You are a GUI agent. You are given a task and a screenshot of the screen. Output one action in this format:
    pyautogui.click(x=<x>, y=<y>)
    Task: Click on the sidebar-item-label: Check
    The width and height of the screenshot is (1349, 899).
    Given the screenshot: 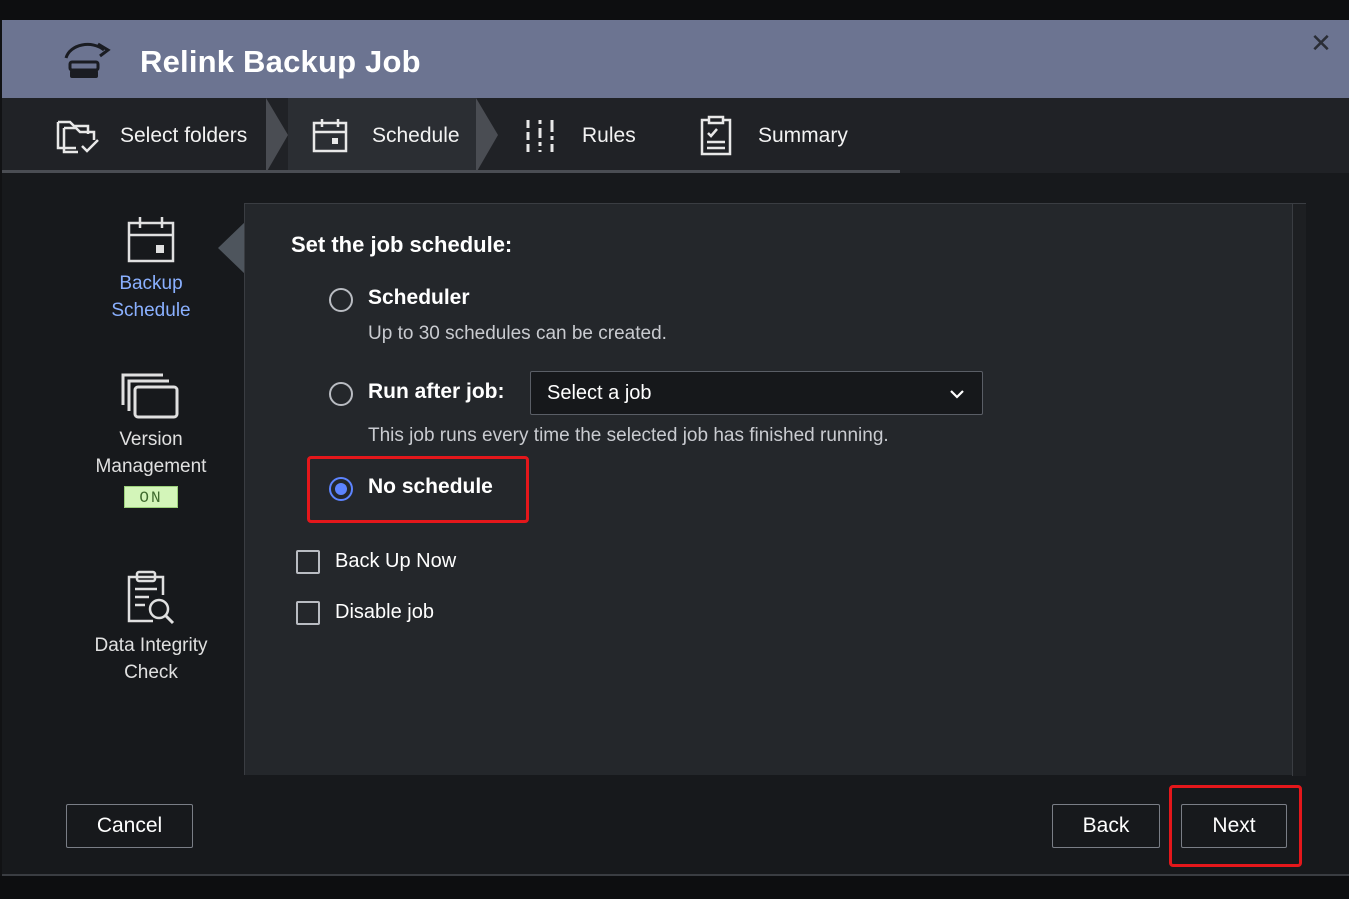 What is the action you would take?
    pyautogui.click(x=151, y=672)
    